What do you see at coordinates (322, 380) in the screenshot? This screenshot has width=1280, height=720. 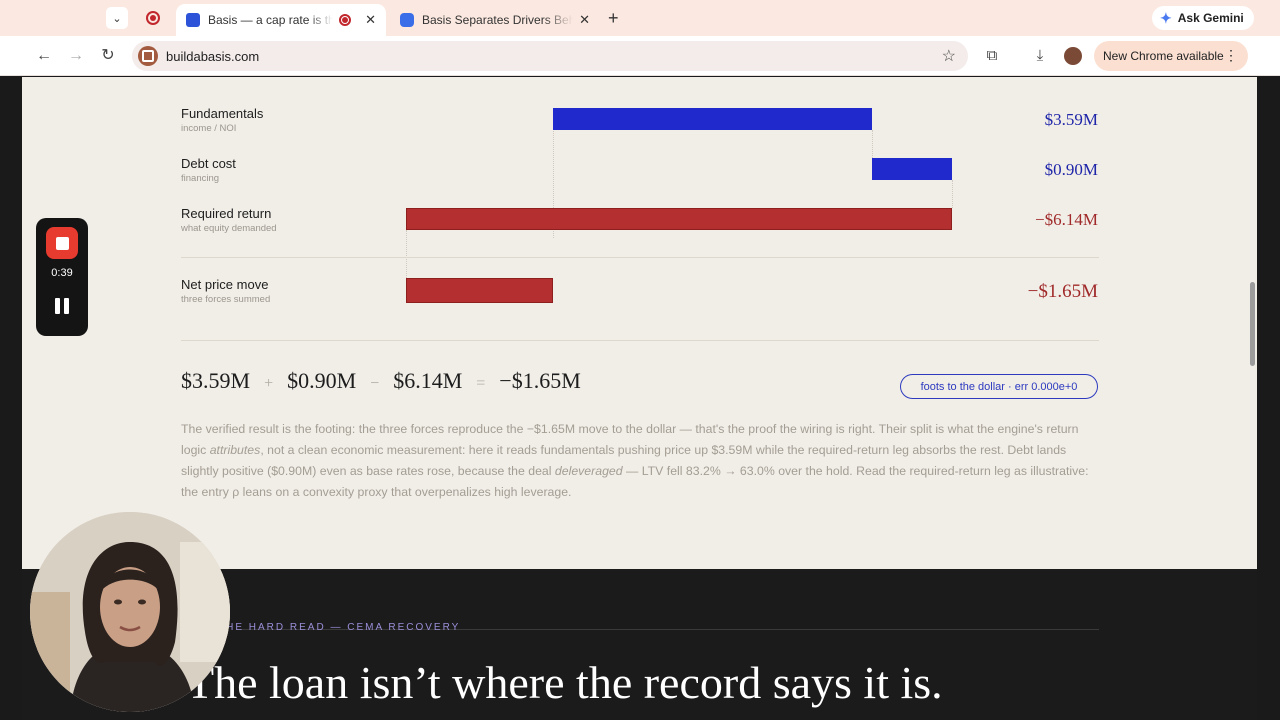 I see `equation-term: $0.90M` at bounding box center [322, 380].